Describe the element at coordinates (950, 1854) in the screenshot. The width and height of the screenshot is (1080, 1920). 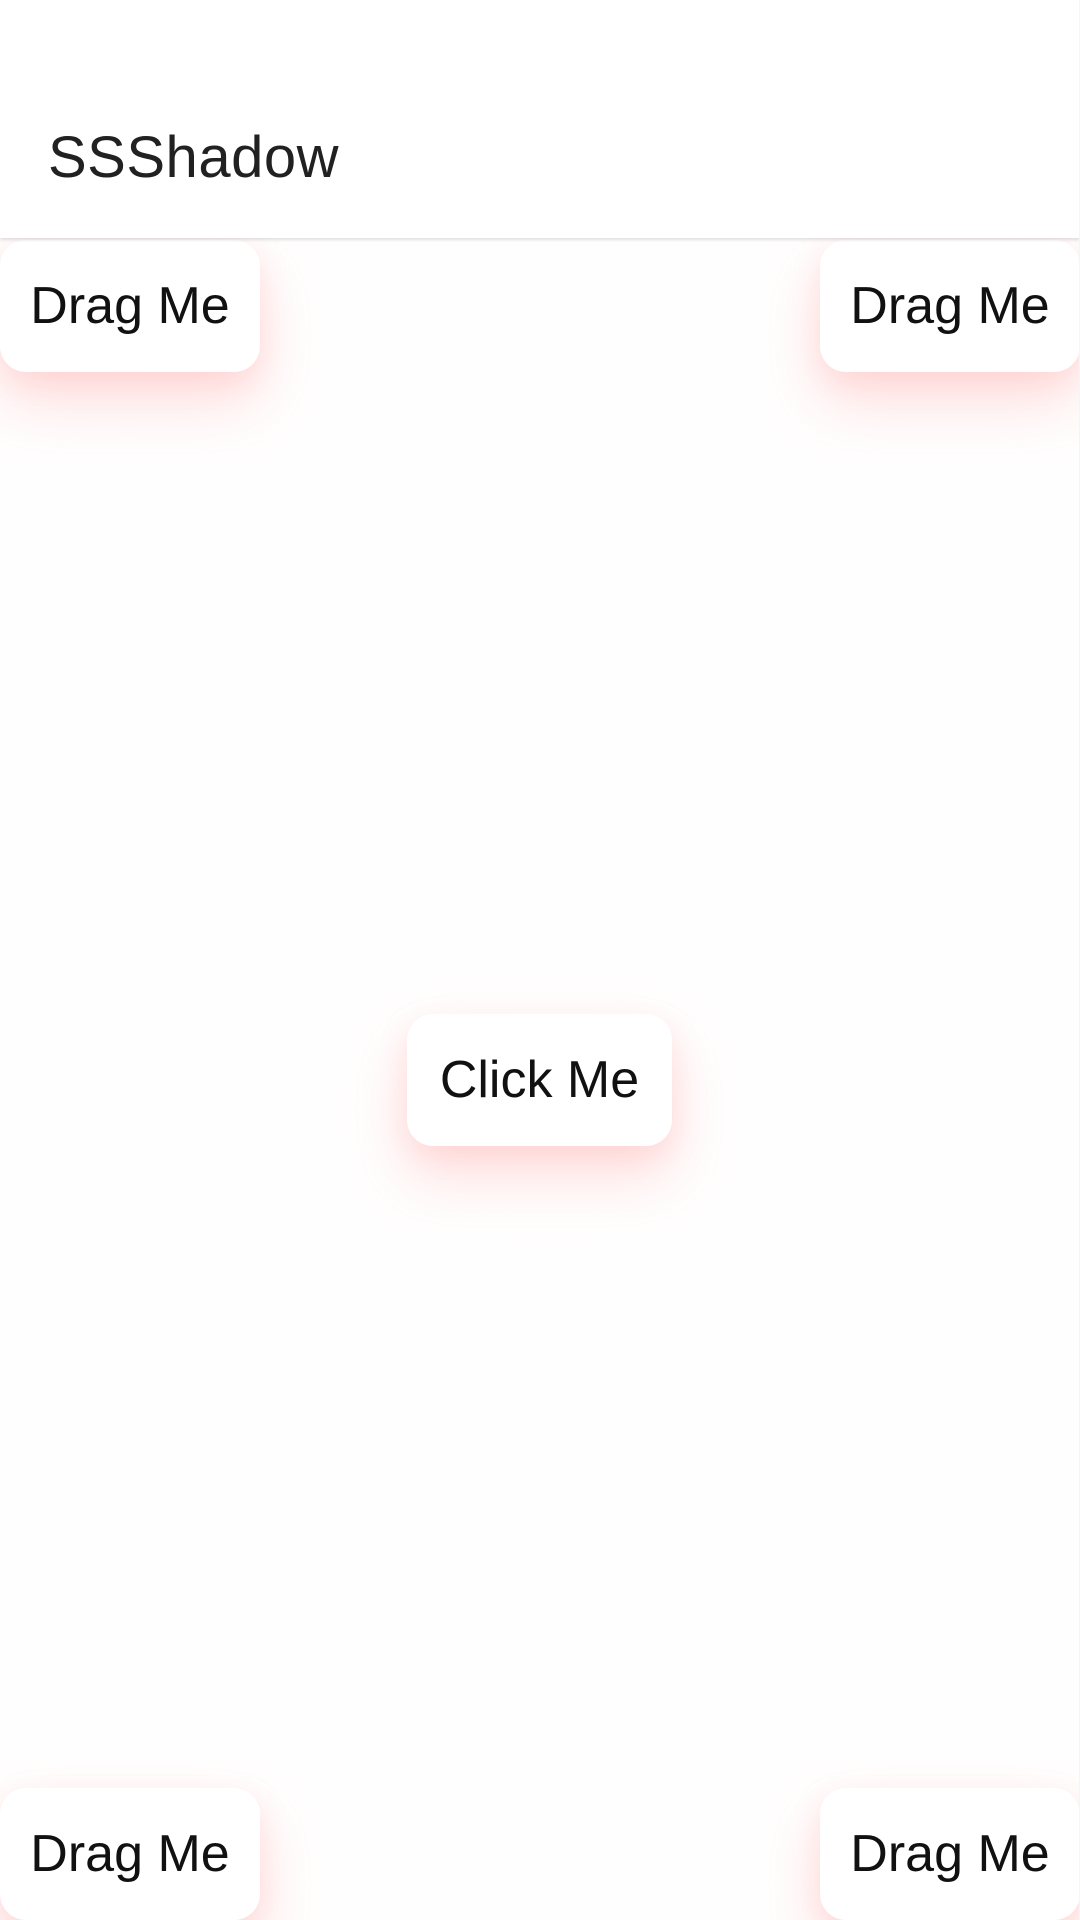
I see `drag-me-button-bottom-right: Drag Me` at that location.